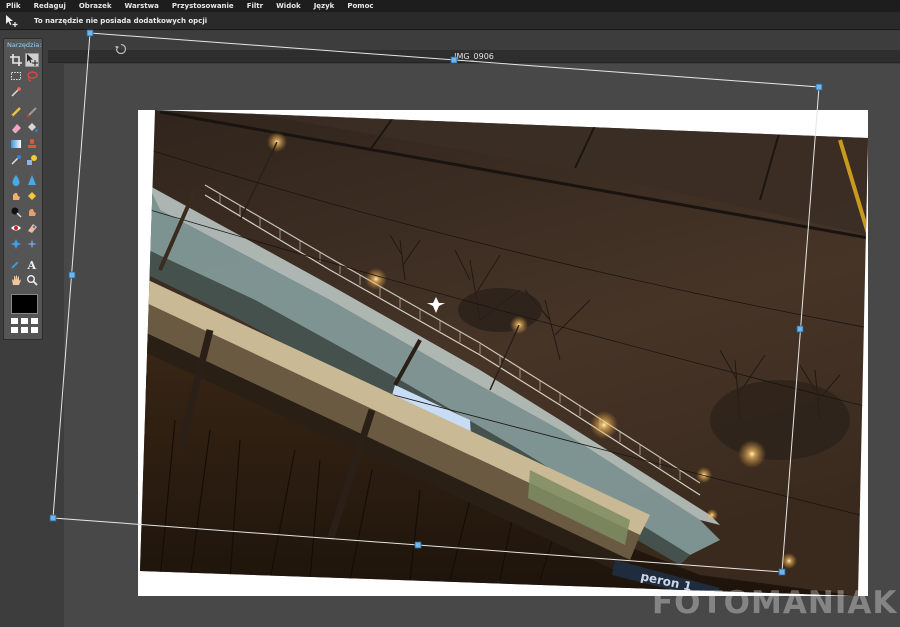  What do you see at coordinates (454, 60) in the screenshot?
I see `handle-top-middle` at bounding box center [454, 60].